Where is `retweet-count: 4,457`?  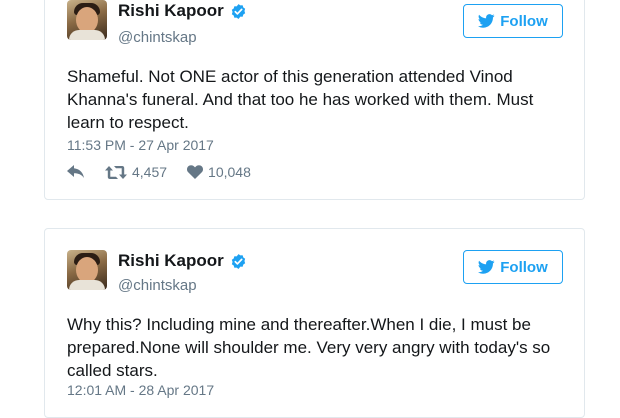
retweet-count: 4,457 is located at coordinates (150, 172).